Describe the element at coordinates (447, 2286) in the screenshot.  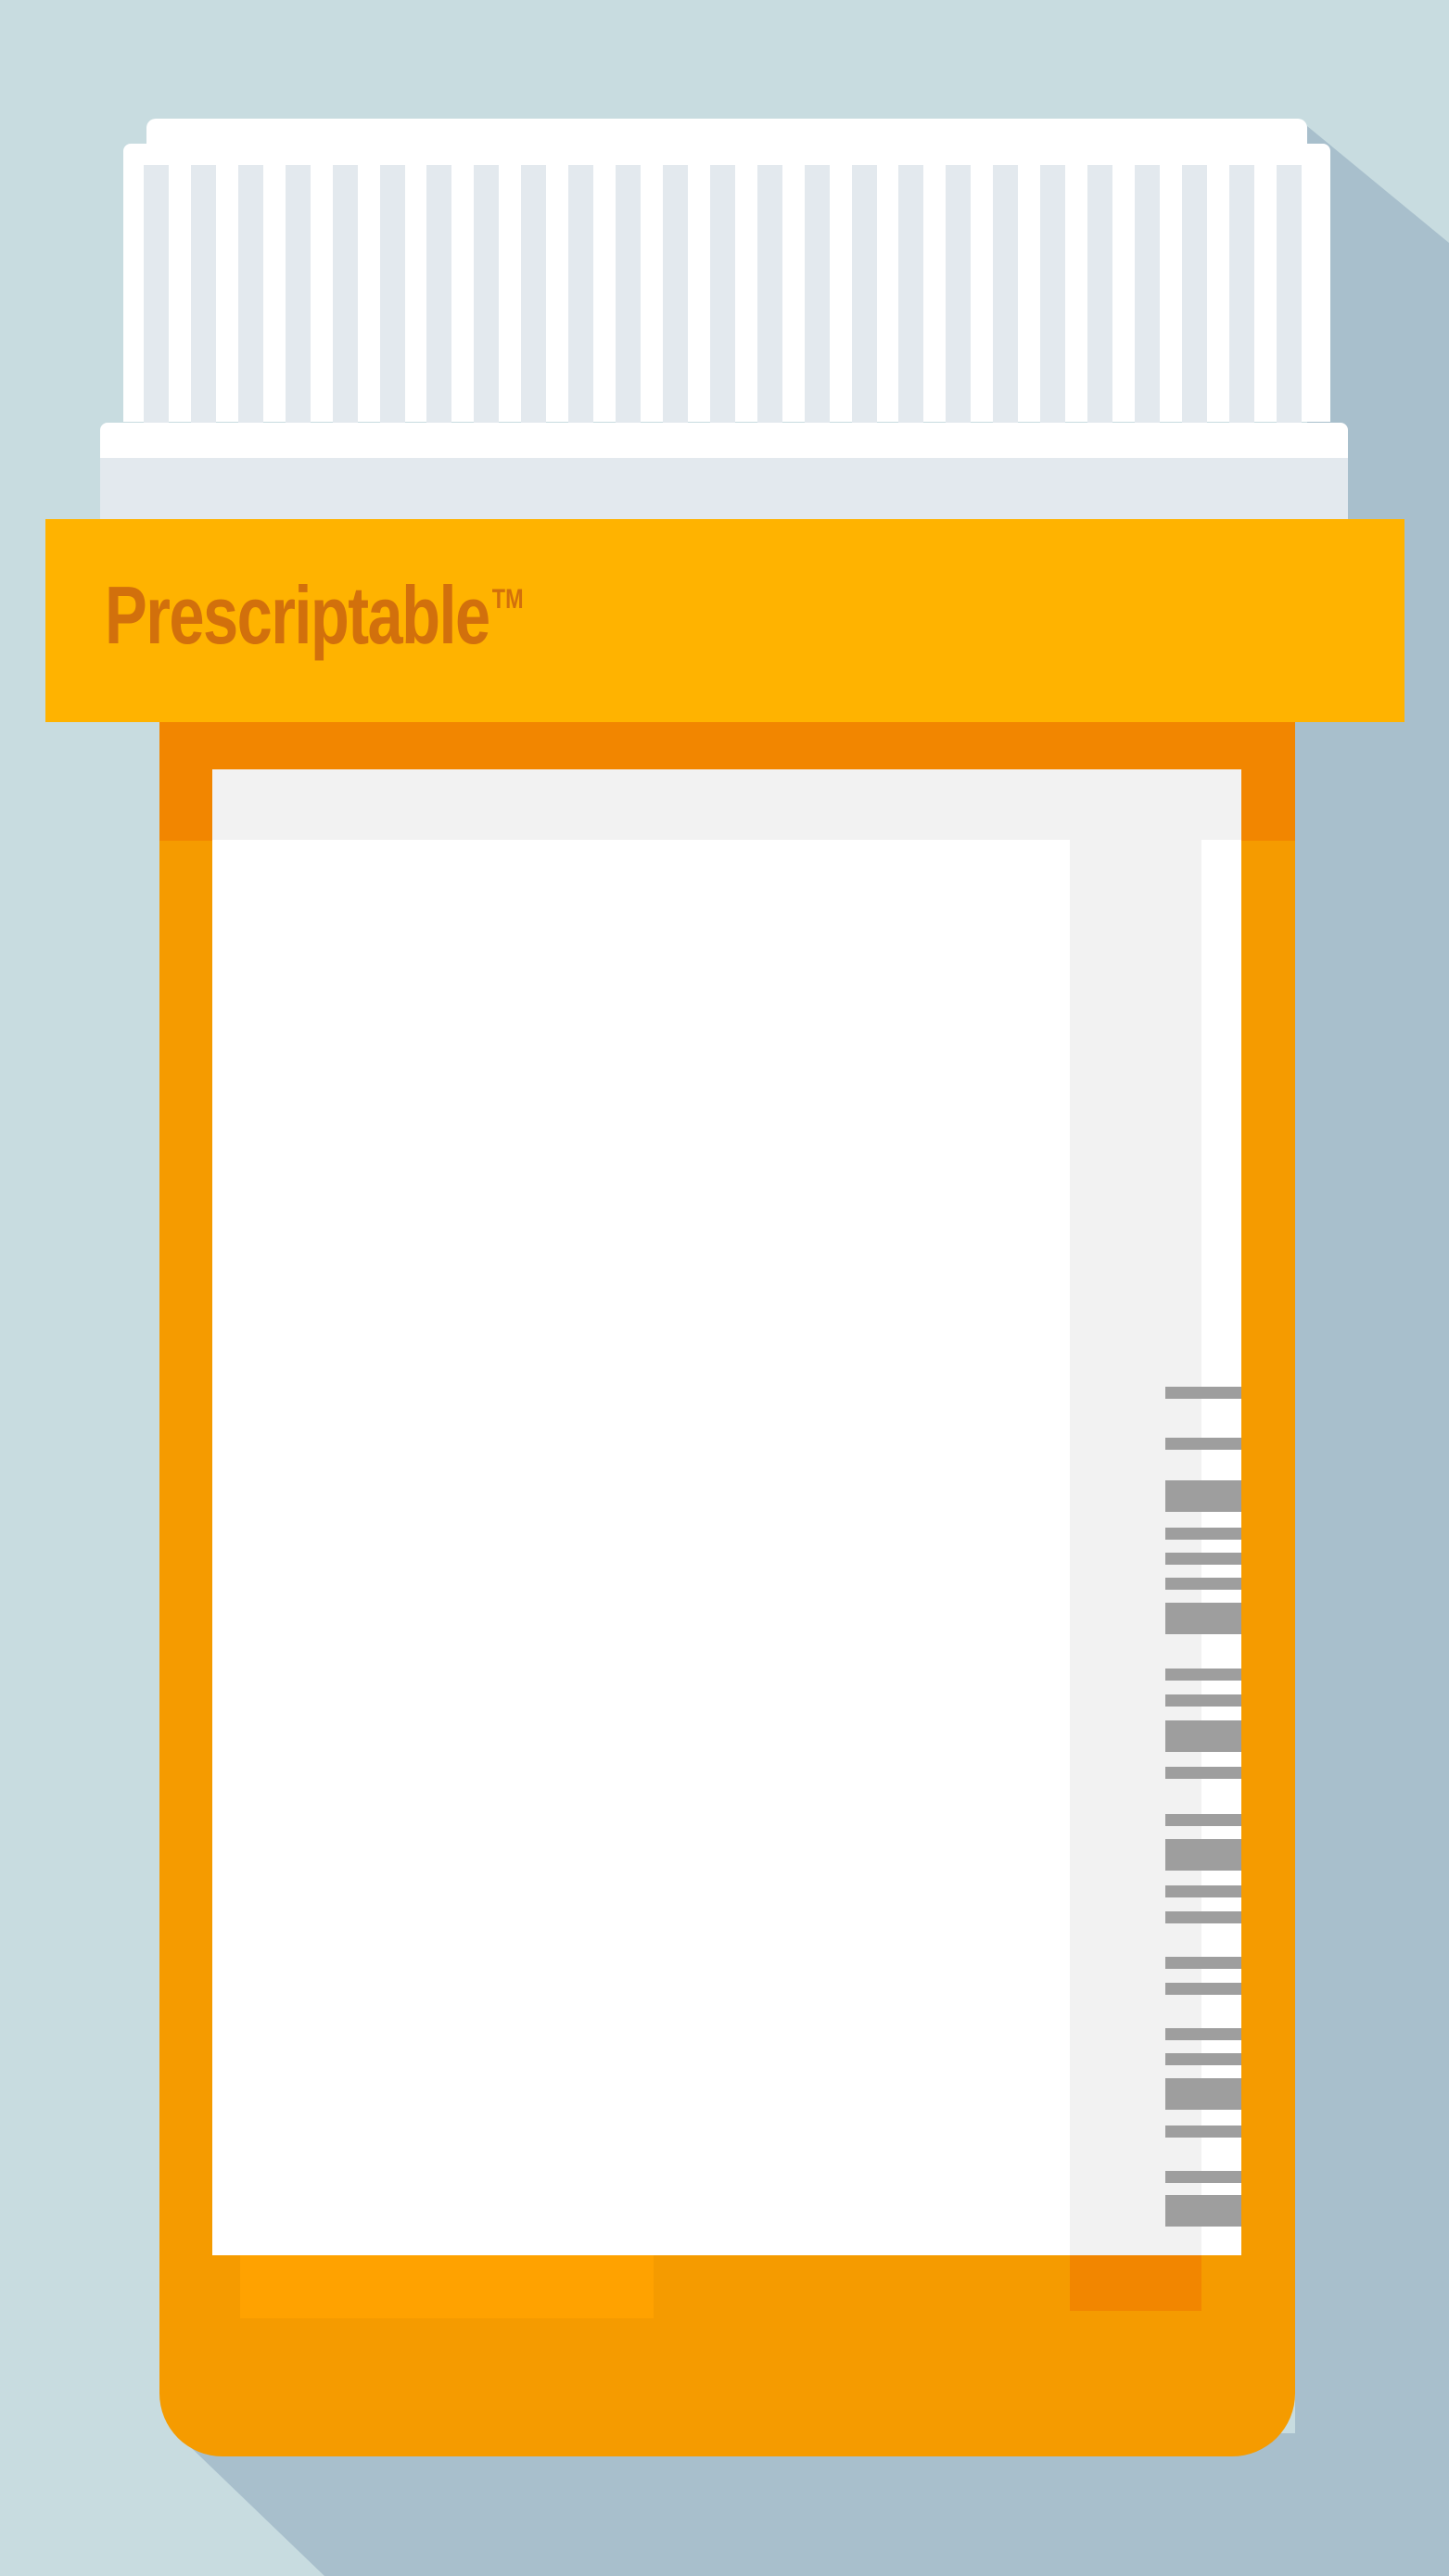
I see `label-tab-left` at that location.